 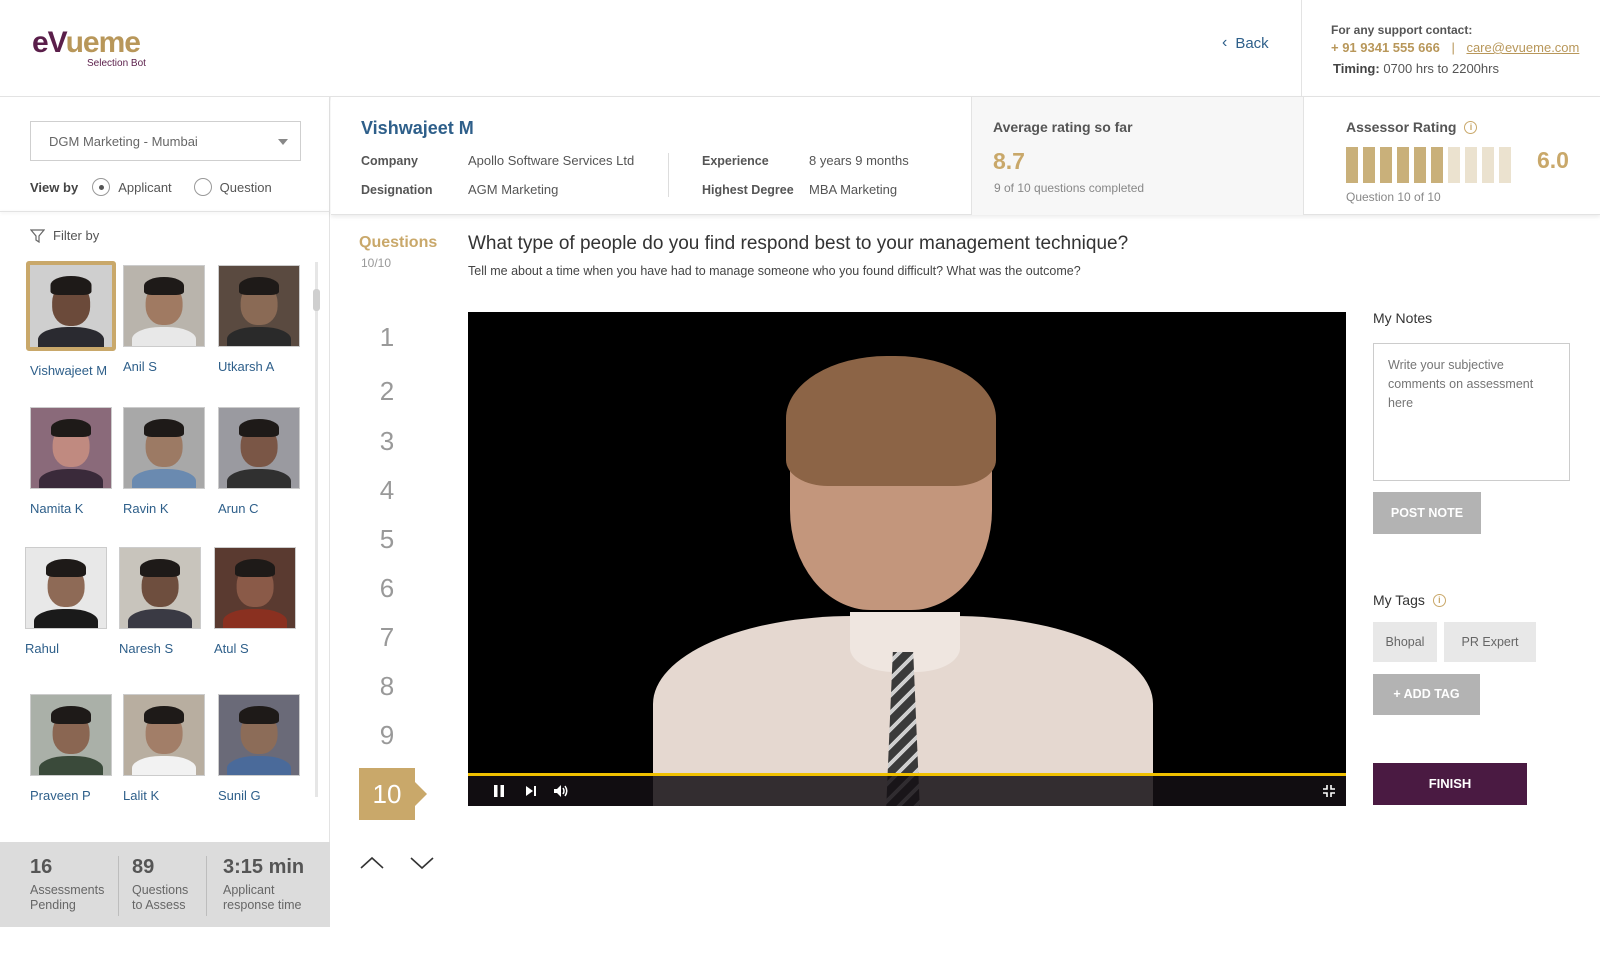 I want to click on assessor-rating-value: 6.0, so click(x=1553, y=160).